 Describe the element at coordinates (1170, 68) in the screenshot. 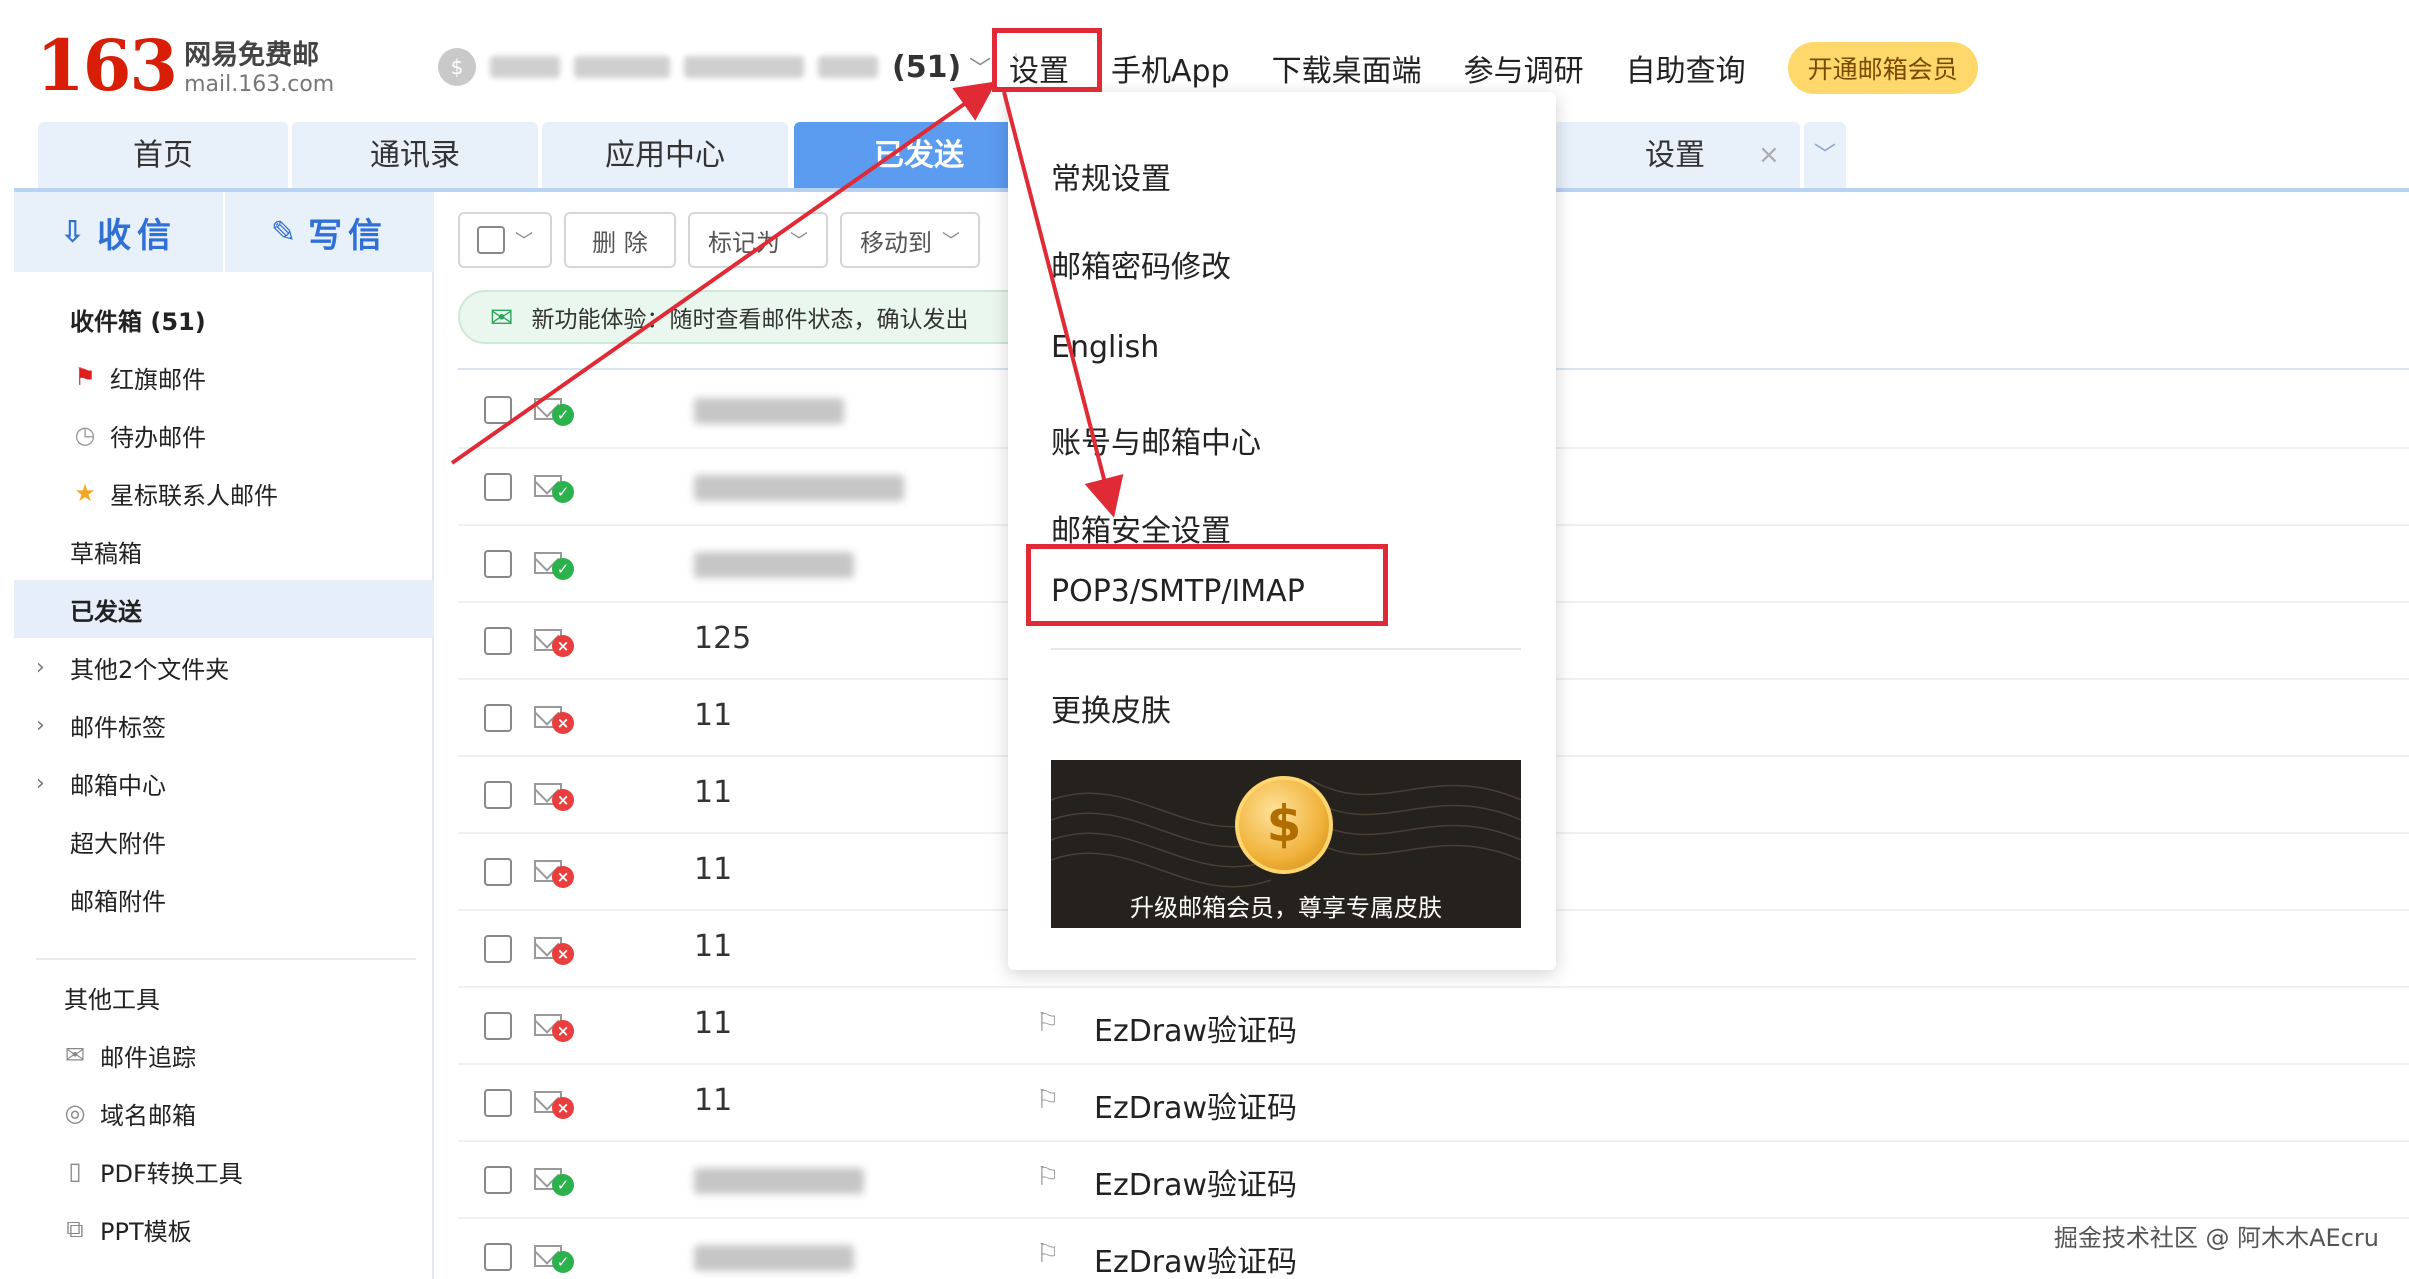

I see `nav-mobile-app: 手机App` at that location.